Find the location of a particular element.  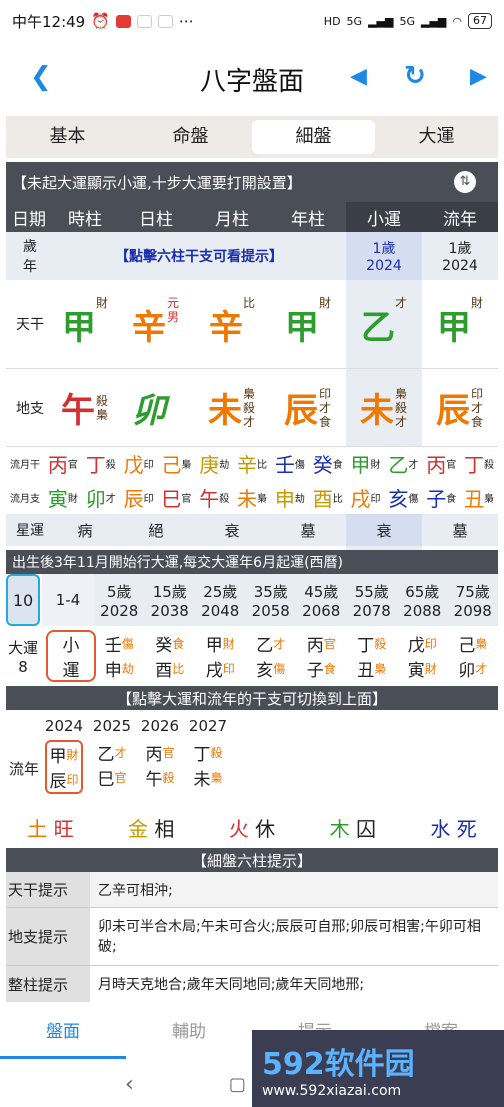

liuyue-note: 印 is located at coordinates (148, 499).